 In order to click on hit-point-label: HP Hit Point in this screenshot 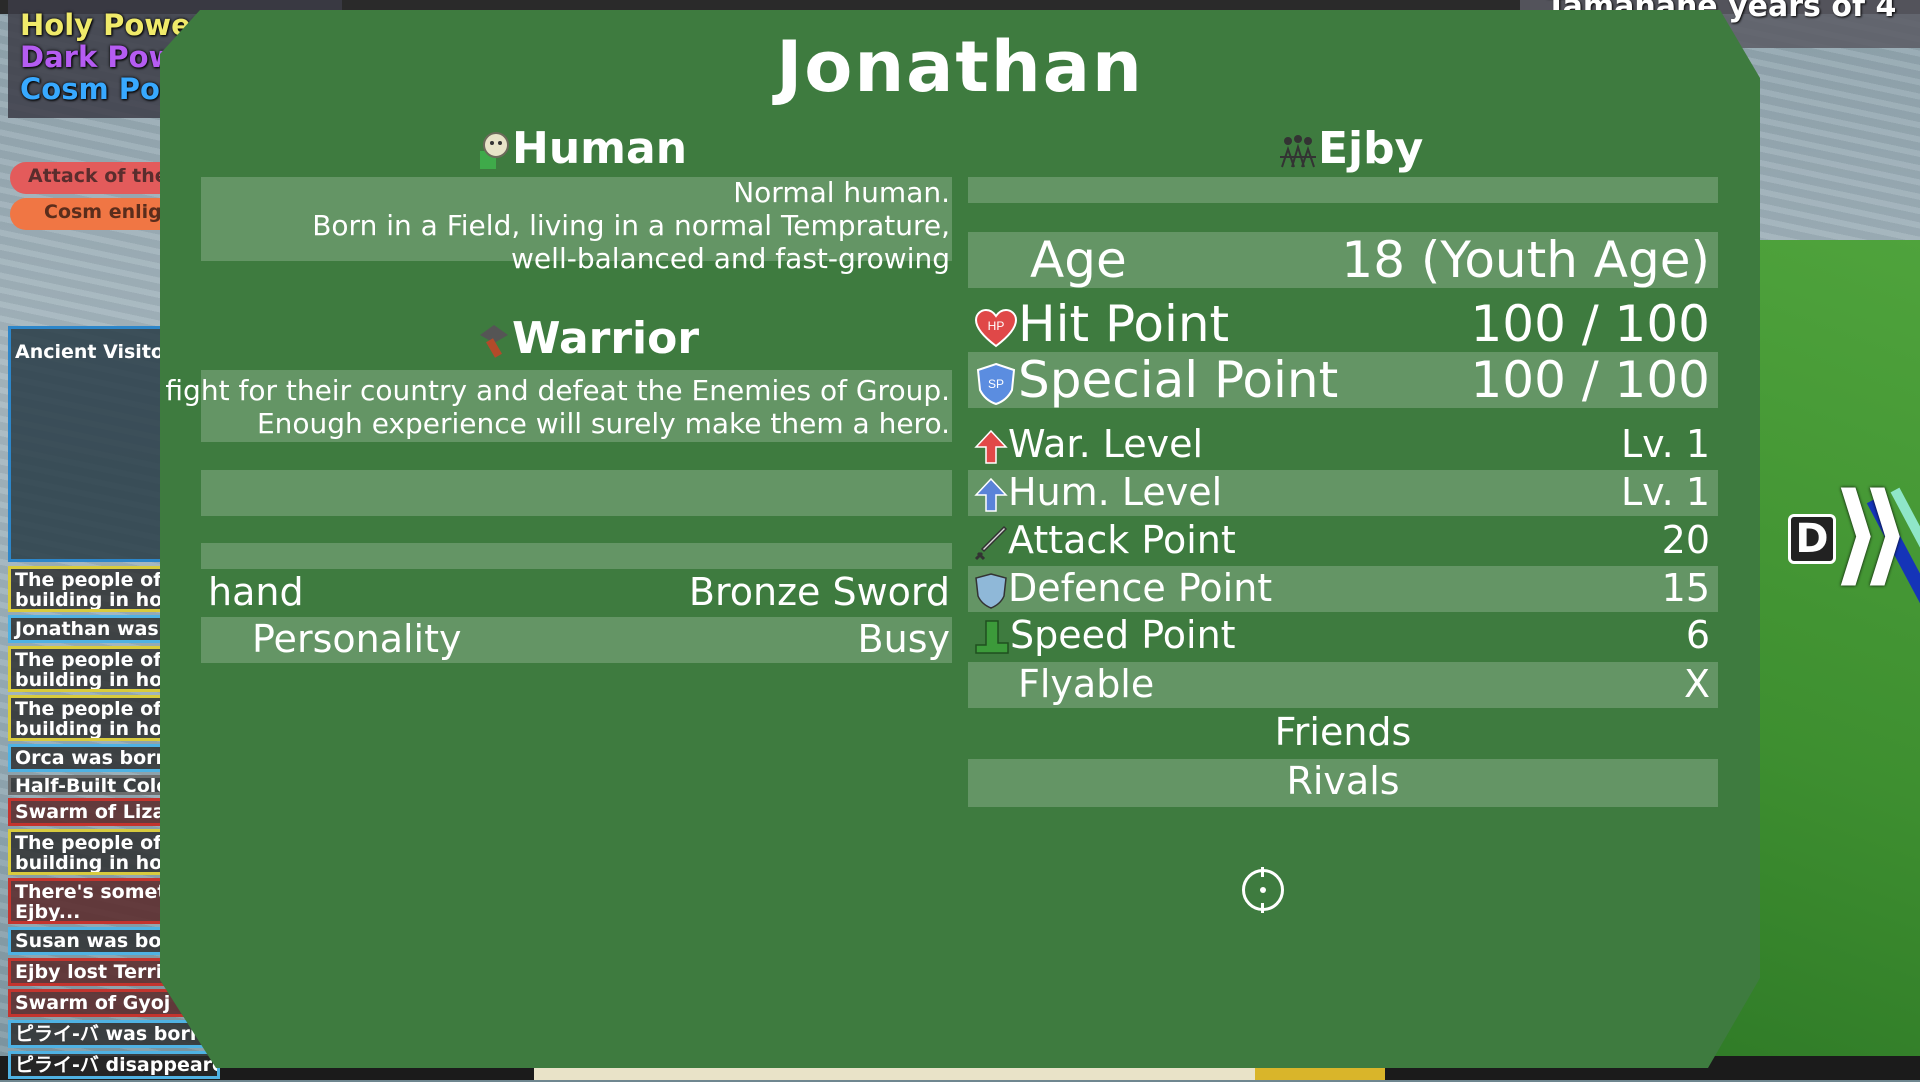, I will do `click(1101, 324)`.